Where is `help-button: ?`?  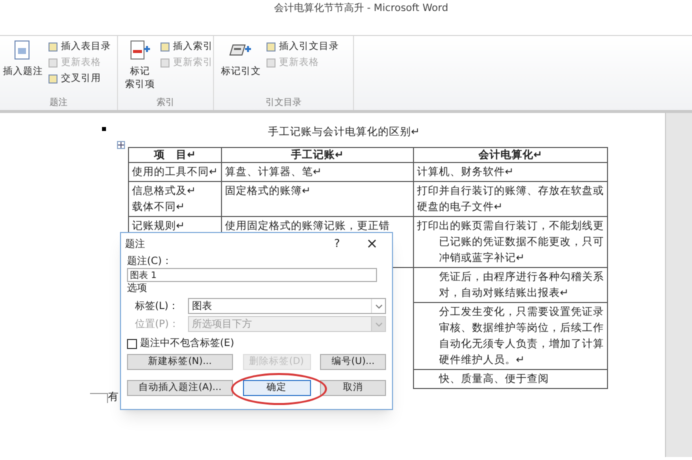 help-button: ? is located at coordinates (337, 244).